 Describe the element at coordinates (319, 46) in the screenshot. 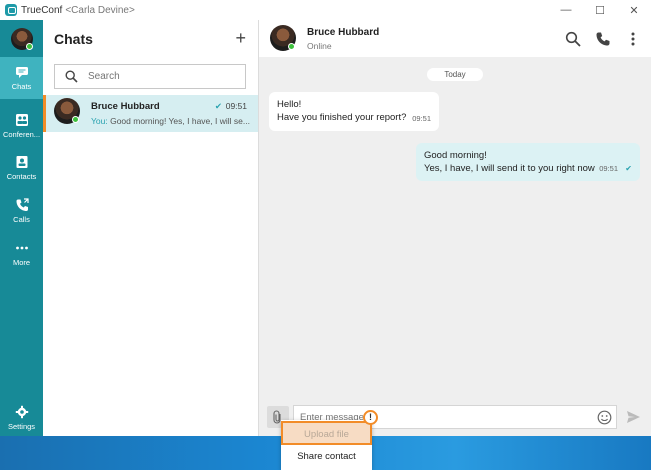

I see `contact-status: Online` at that location.